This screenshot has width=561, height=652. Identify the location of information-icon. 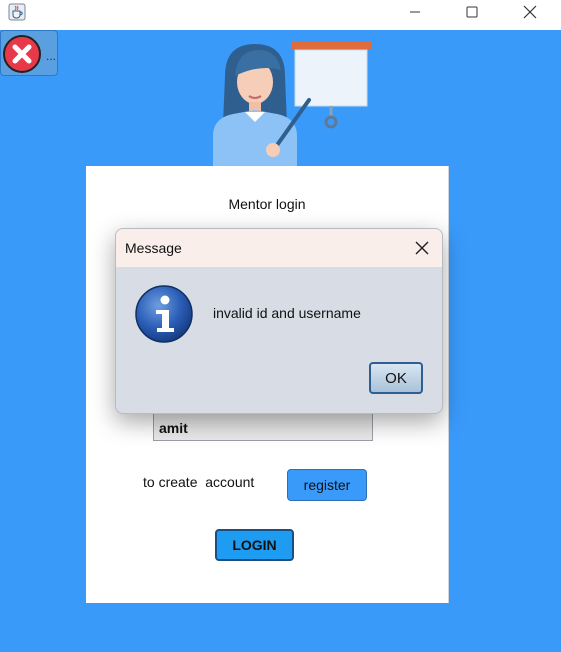
(164, 314).